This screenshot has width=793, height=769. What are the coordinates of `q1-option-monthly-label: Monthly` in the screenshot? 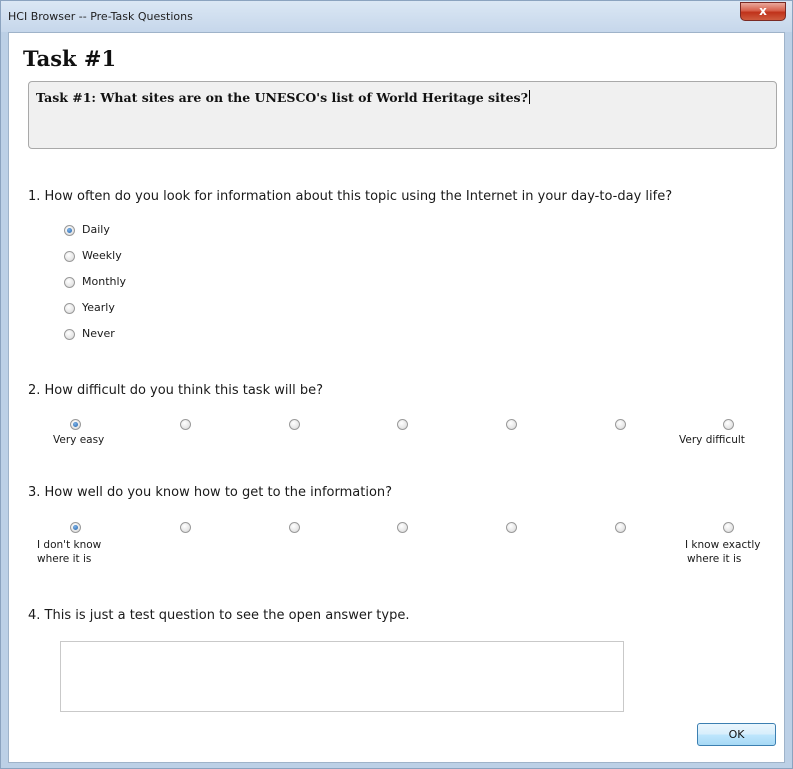 It's located at (104, 281).